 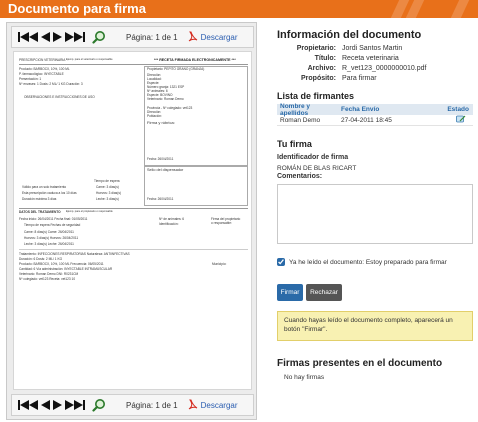 I want to click on column-header-name: Nombre y apellidos, so click(x=308, y=110).